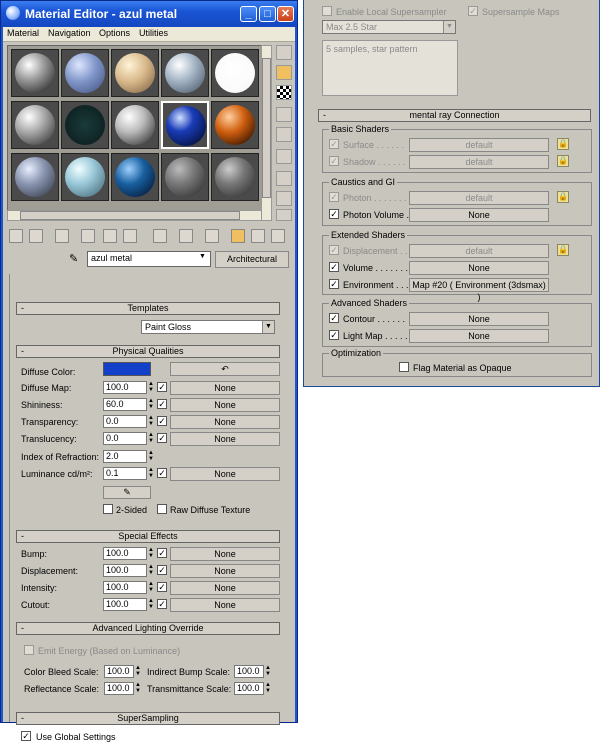  What do you see at coordinates (284, 198) in the screenshot?
I see `select-by-material-icon` at bounding box center [284, 198].